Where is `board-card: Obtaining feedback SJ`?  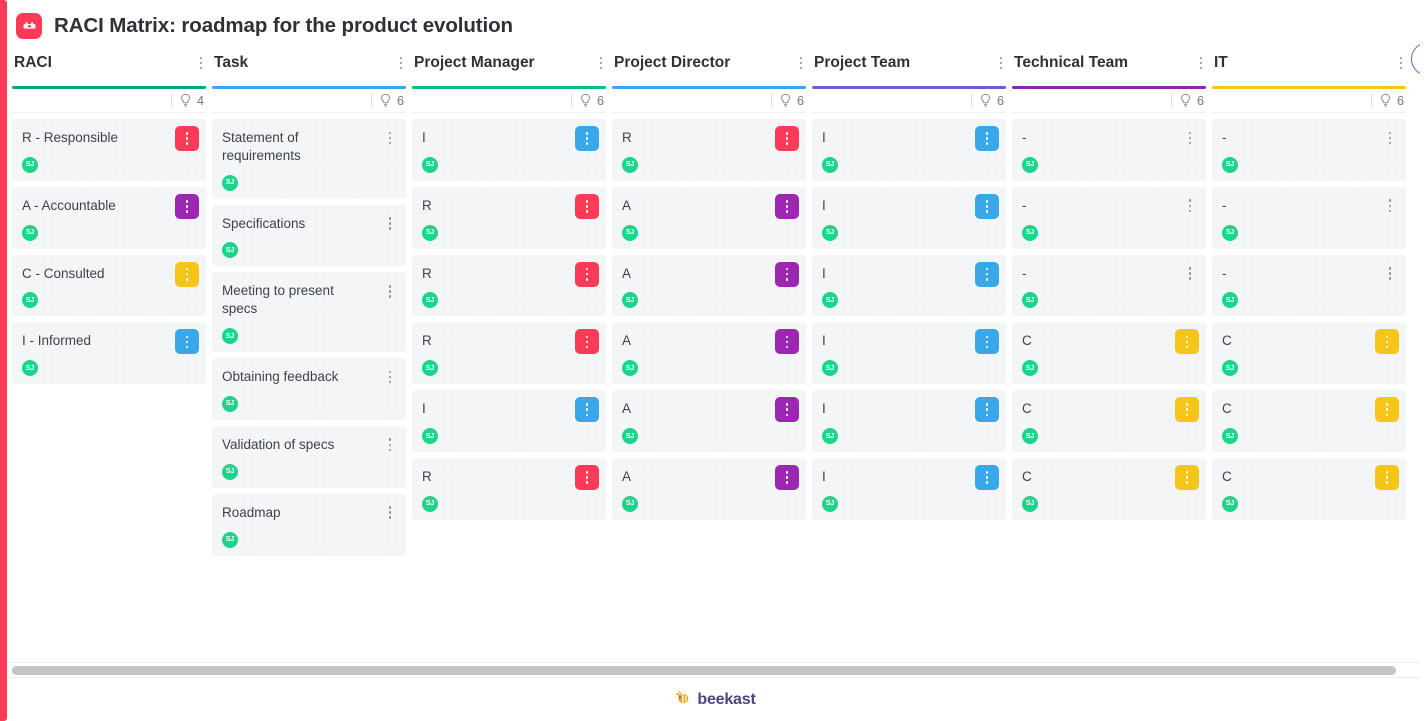
board-card: Obtaining feedback SJ is located at coordinates (309, 389).